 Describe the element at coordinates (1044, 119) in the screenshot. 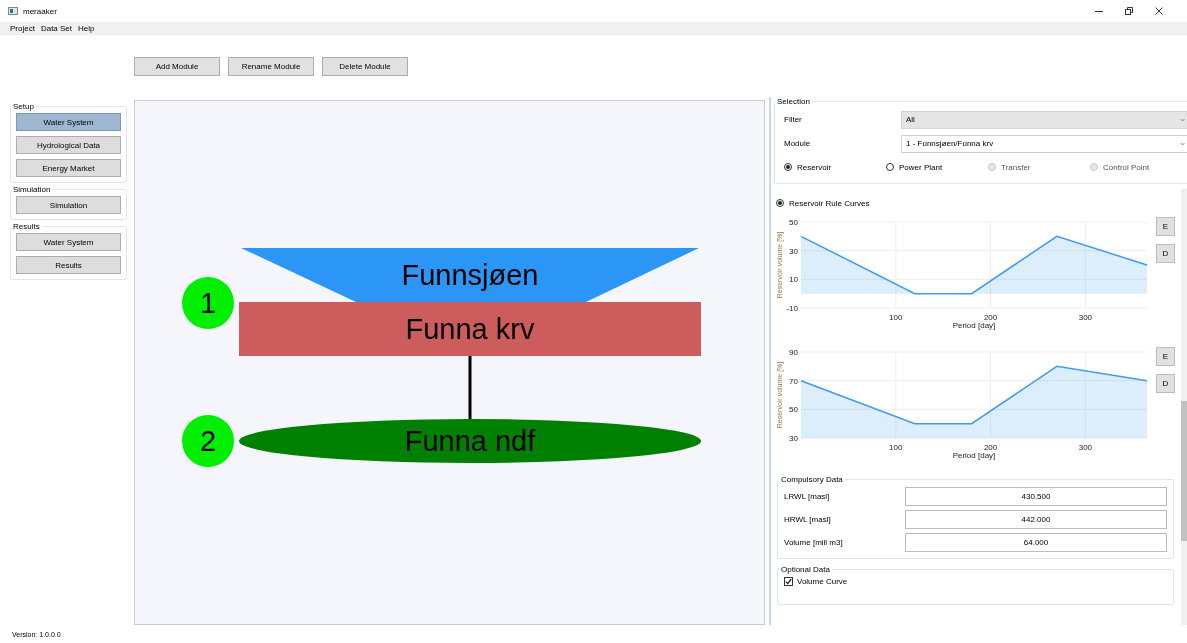

I see `dropdown: All` at that location.